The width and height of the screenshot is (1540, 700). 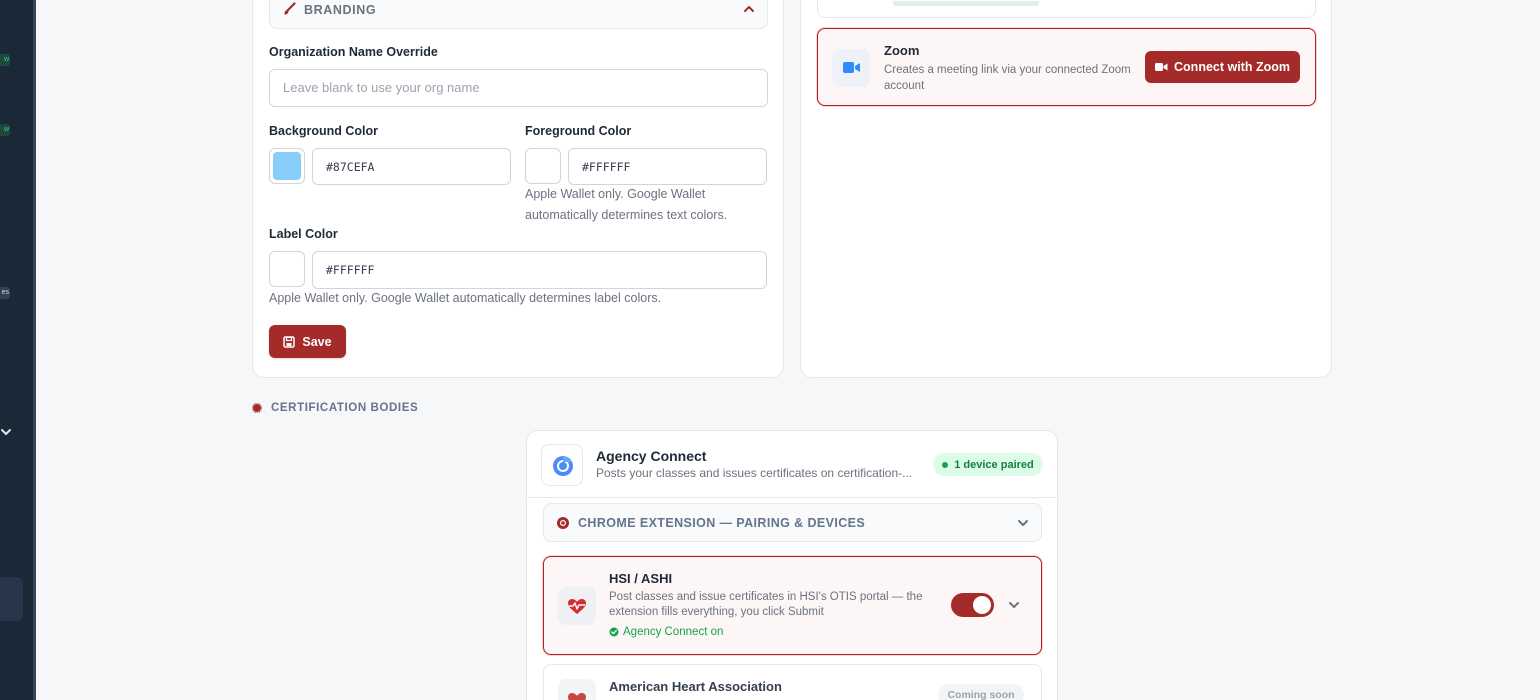 What do you see at coordinates (577, 689) in the screenshot?
I see `aha-logo` at bounding box center [577, 689].